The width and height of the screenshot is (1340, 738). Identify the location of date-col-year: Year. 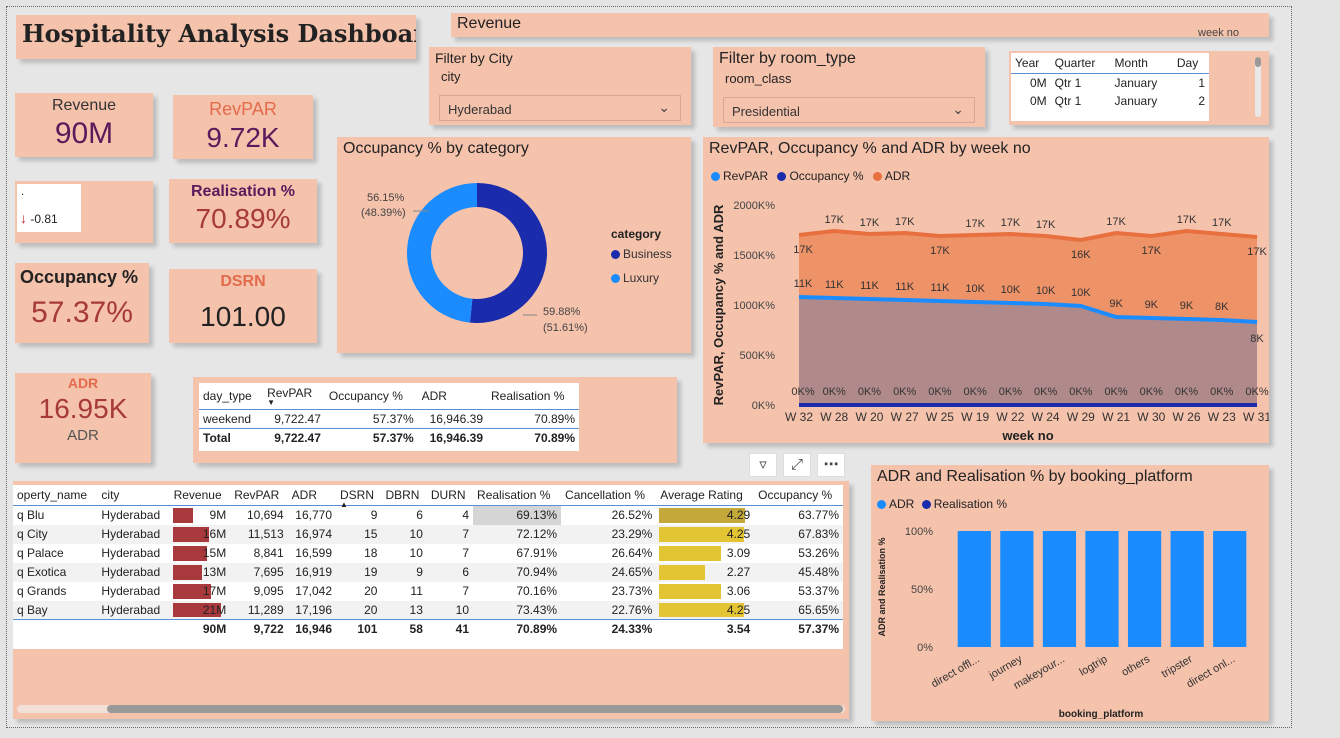
(1031, 63).